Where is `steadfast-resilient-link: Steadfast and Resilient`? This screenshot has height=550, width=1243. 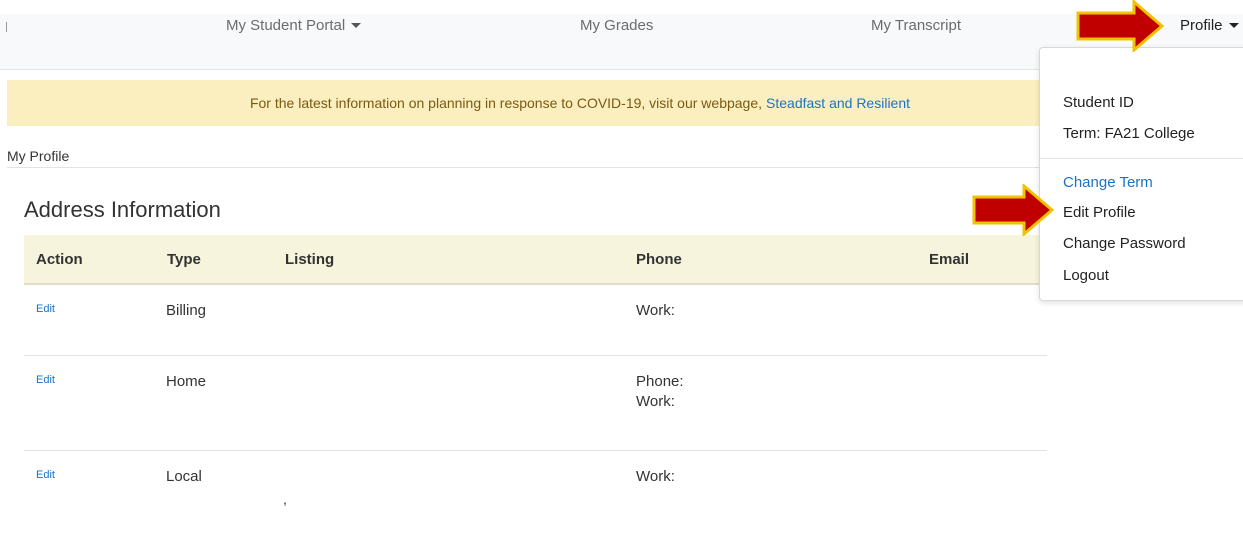
steadfast-resilient-link: Steadfast and Resilient is located at coordinates (838, 103).